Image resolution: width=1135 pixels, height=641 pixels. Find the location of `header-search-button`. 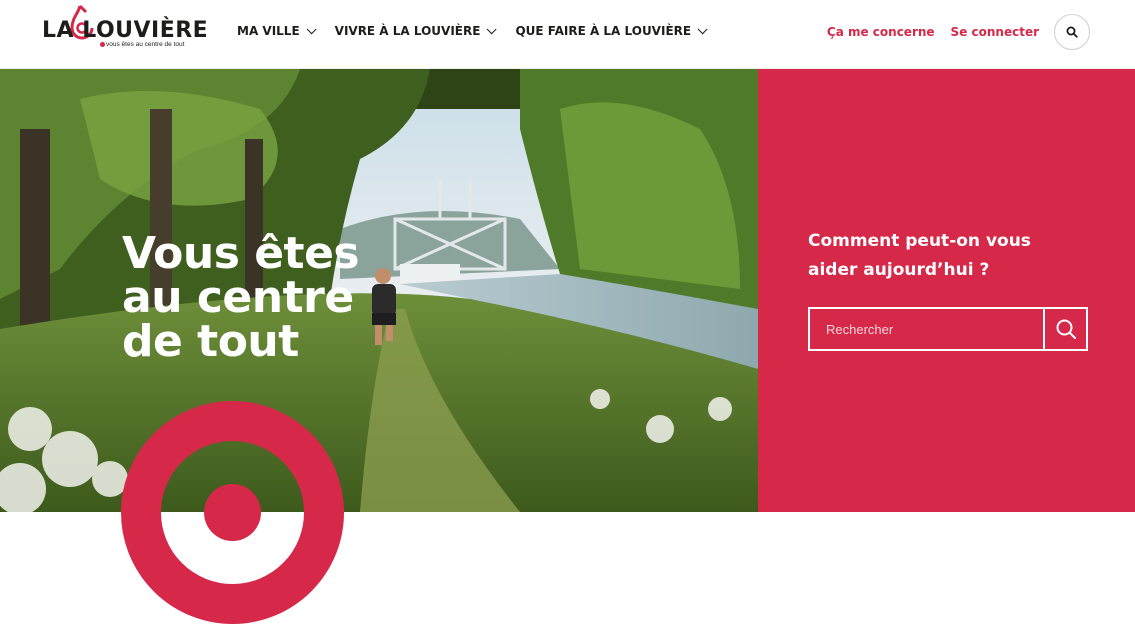

header-search-button is located at coordinates (1072, 32).